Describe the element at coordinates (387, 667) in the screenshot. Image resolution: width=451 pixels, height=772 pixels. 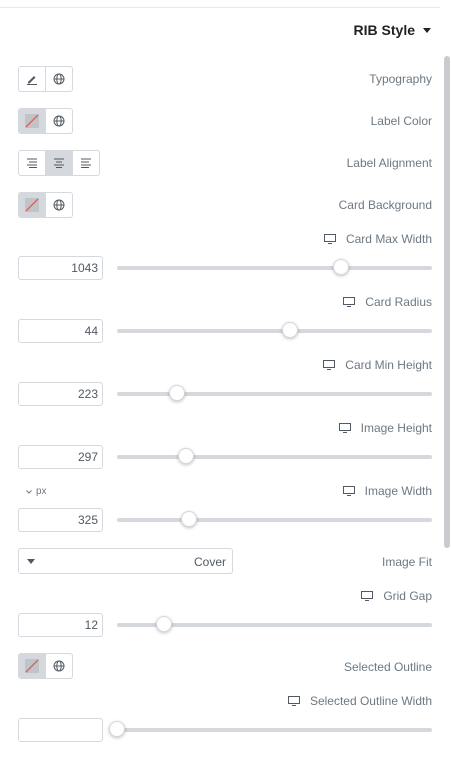
I see `selected-outline-label: Selected Outline` at that location.